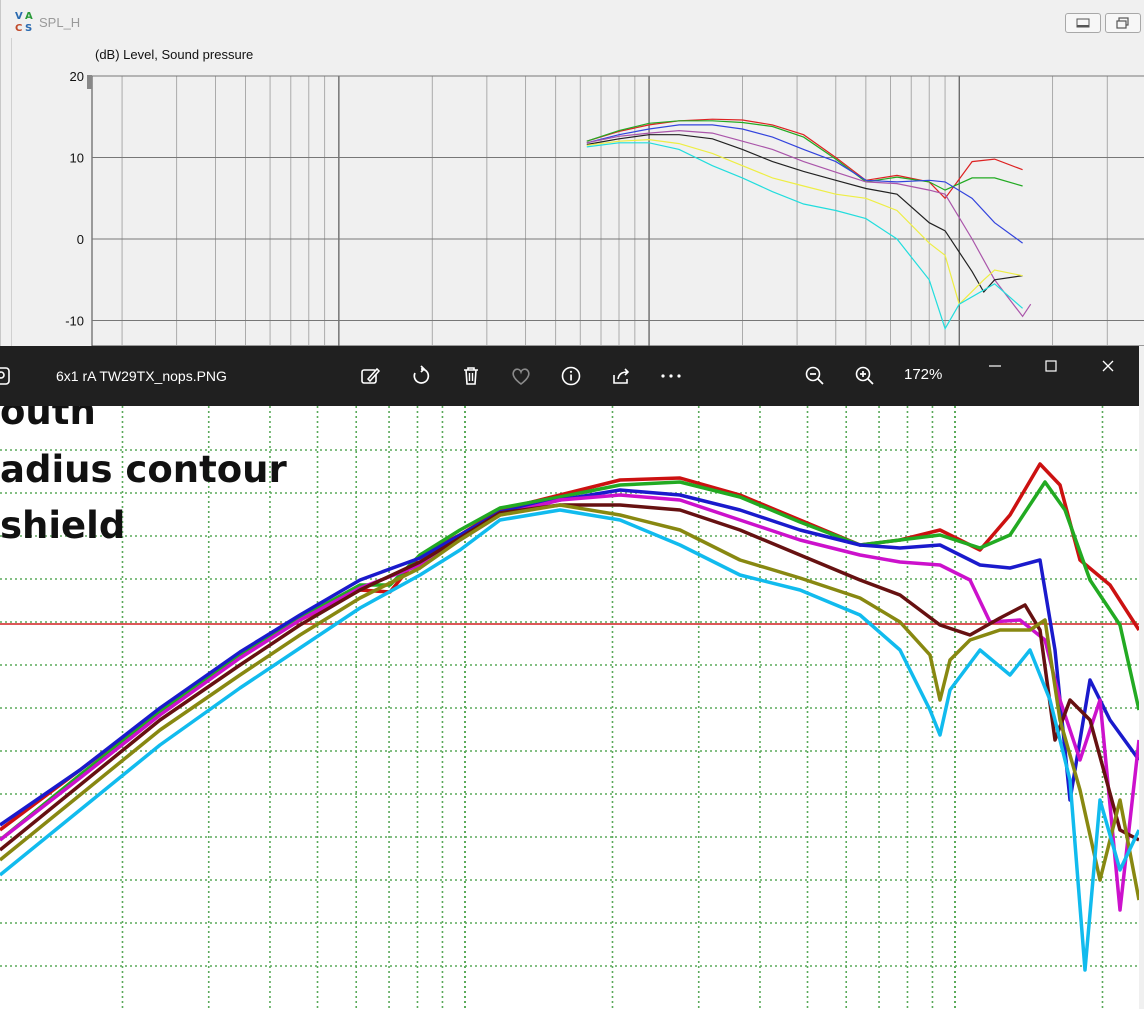  Describe the element at coordinates (18, 28) in the screenshot. I see `svg-text: C` at that location.